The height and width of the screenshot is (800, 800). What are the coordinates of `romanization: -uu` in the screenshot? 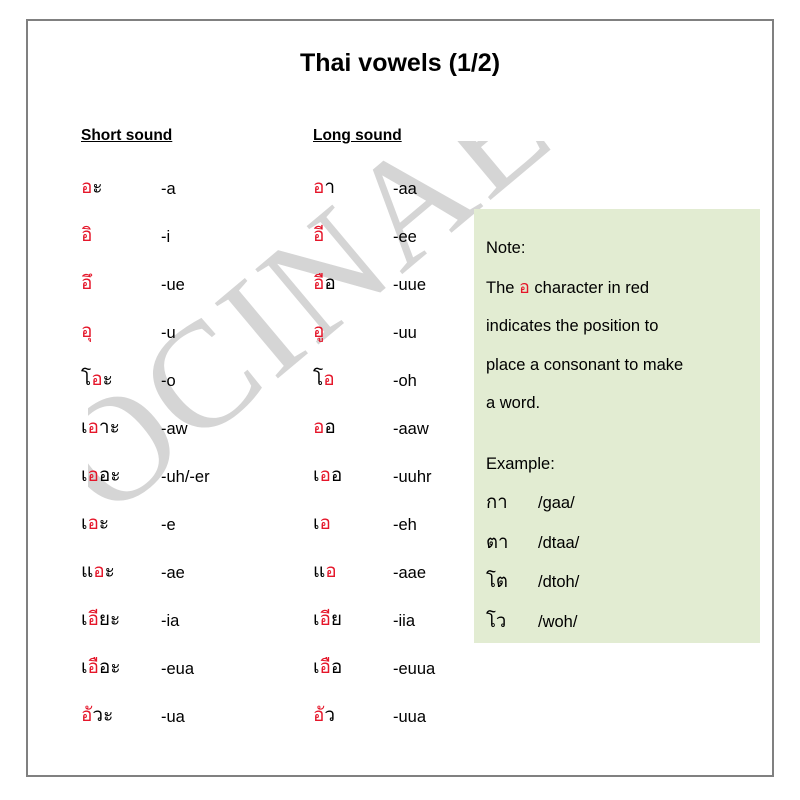 It's located at (405, 333).